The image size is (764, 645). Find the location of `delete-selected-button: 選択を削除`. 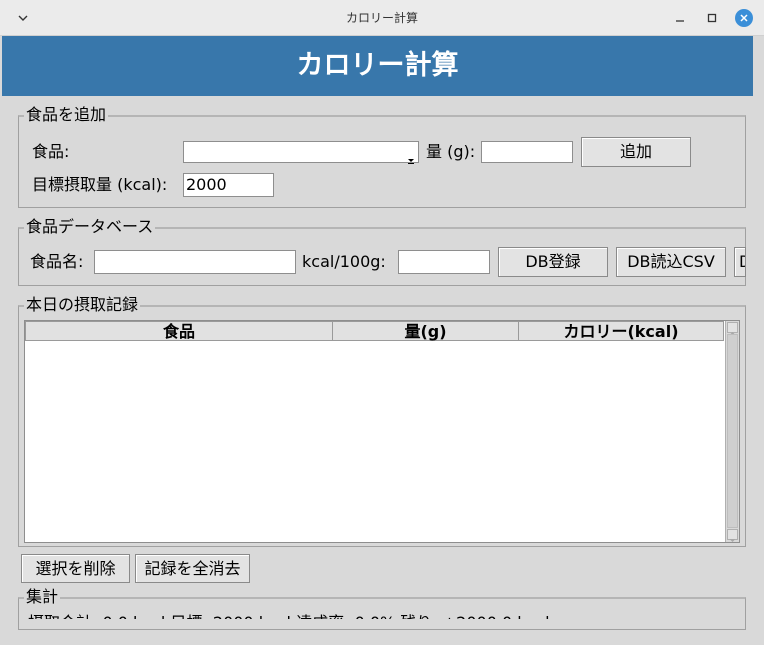

delete-selected-button: 選択を削除 is located at coordinates (75, 568).